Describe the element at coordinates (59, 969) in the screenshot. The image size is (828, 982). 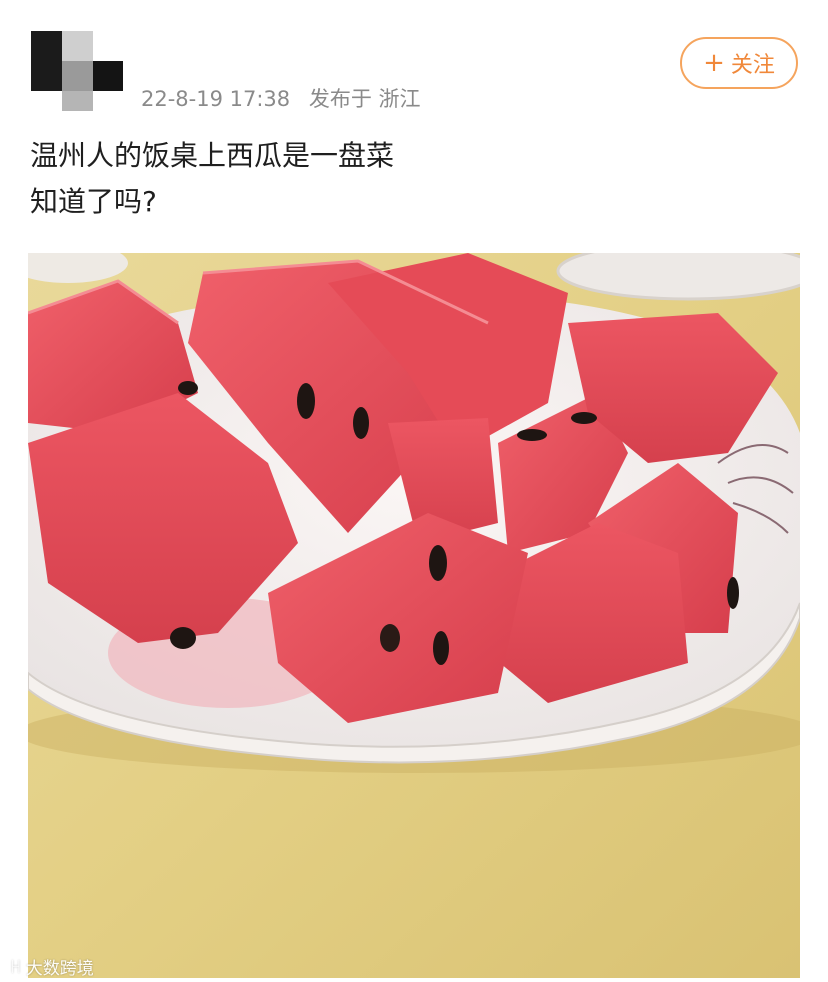
I see `watermark-text: 大数跨境` at that location.